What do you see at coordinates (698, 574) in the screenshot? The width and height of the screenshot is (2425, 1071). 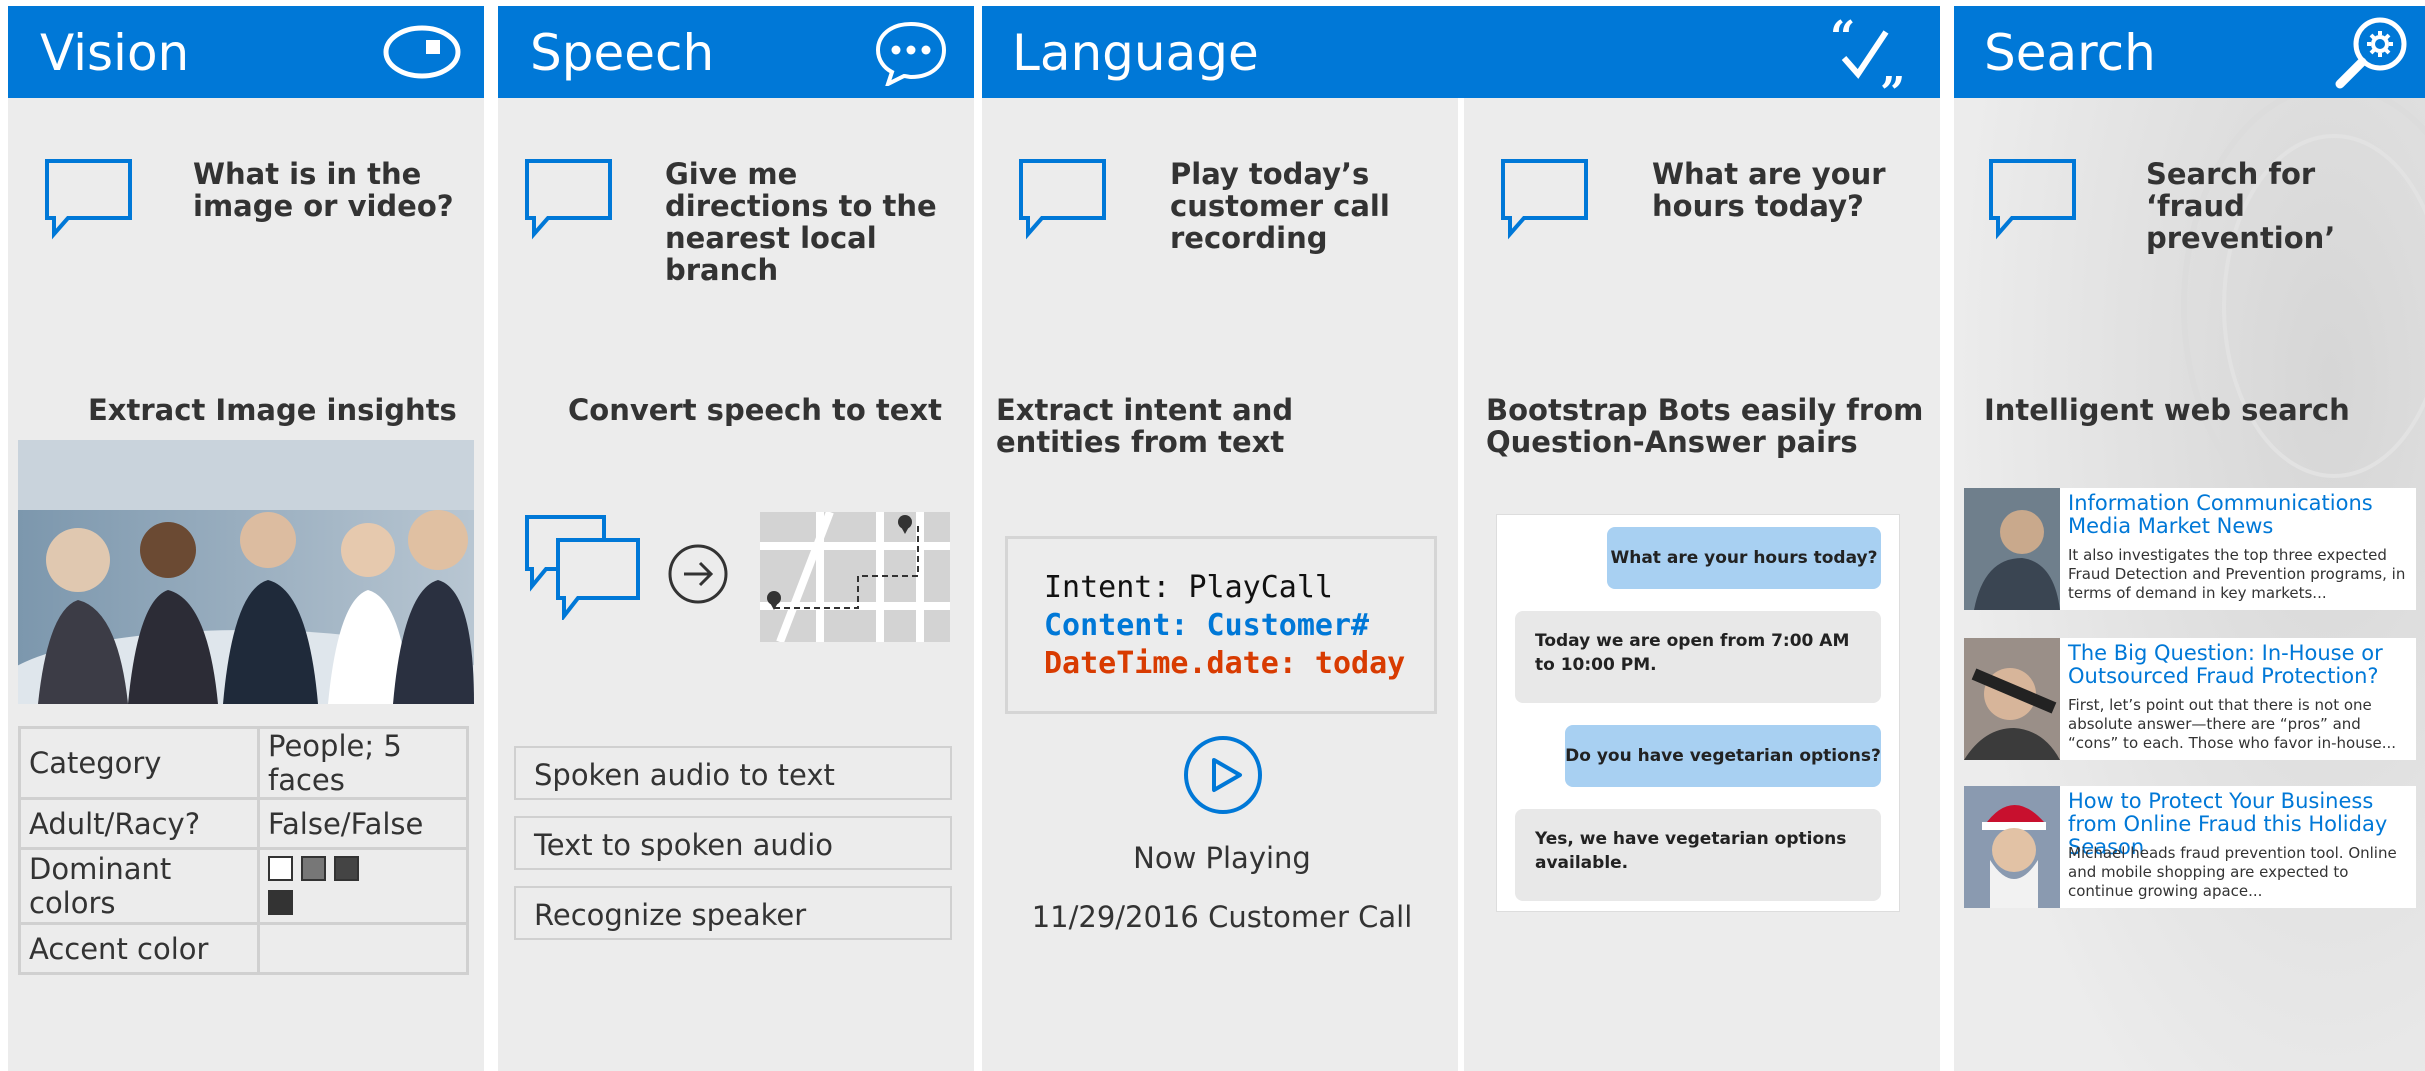 I see `arrow-right-circle-icon` at bounding box center [698, 574].